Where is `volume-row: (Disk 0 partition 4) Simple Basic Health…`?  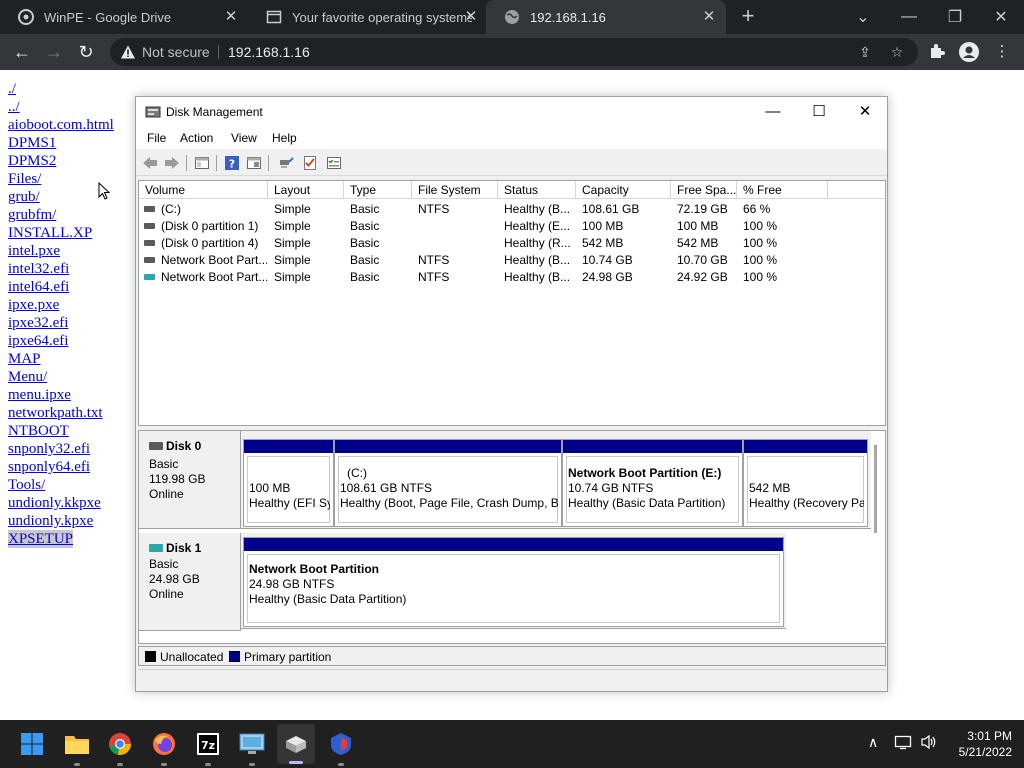 volume-row: (Disk 0 partition 4) Simple Basic Health… is located at coordinates (512, 243).